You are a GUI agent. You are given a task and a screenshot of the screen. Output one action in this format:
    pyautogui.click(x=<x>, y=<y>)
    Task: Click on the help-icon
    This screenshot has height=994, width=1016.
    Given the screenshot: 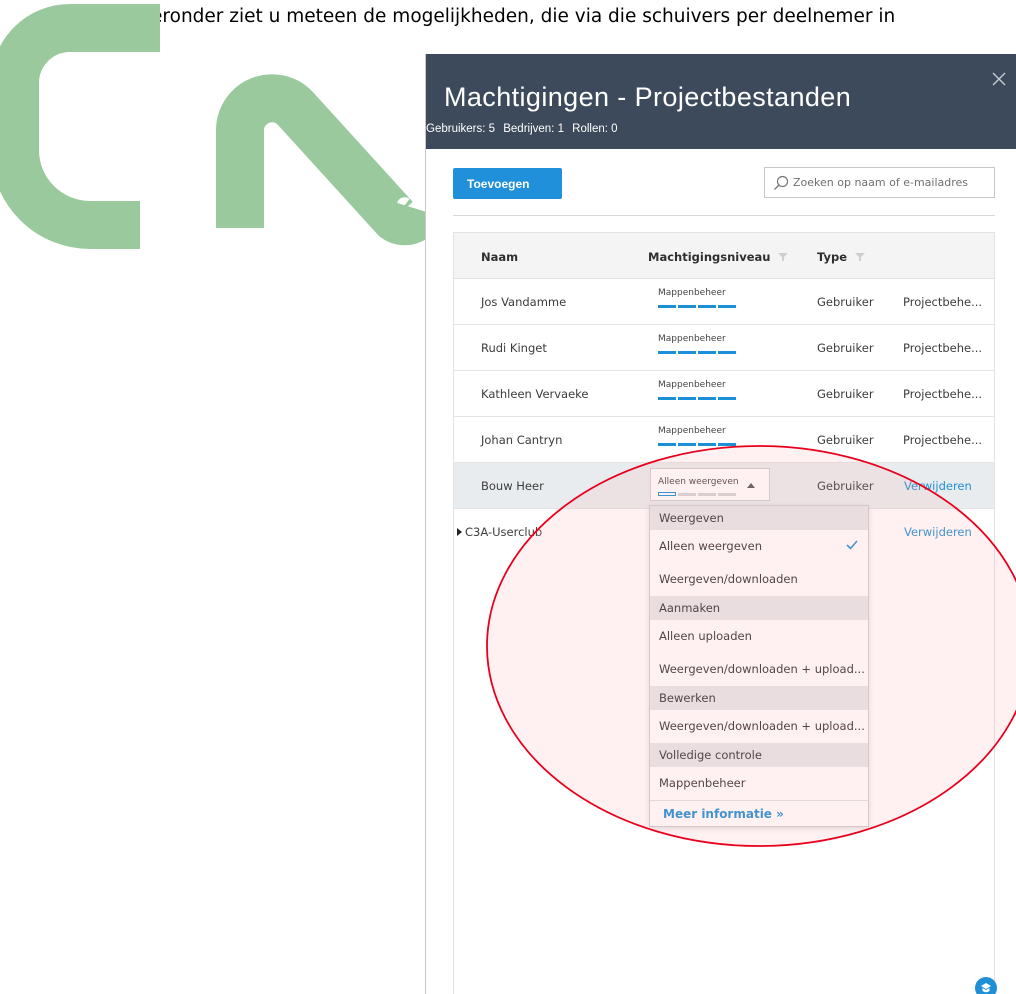 What is the action you would take?
    pyautogui.click(x=986, y=988)
    